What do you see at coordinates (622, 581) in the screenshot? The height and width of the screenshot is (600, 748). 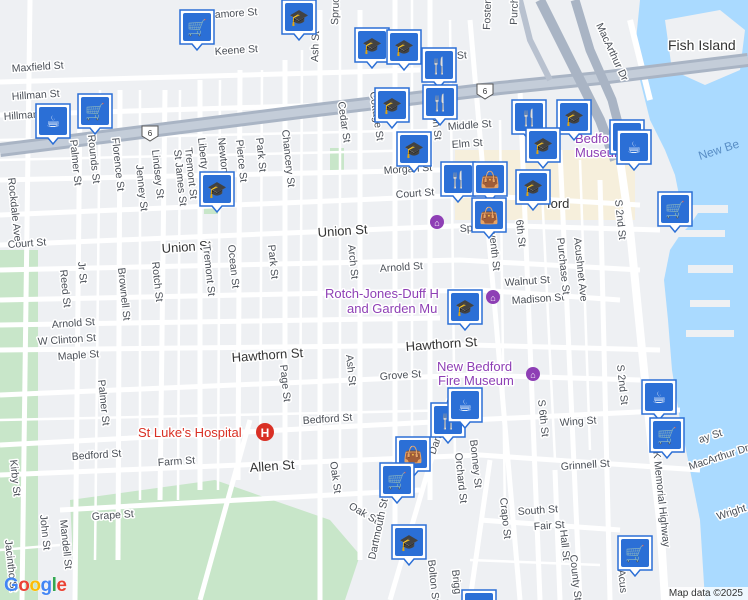 I see `street-label: Acus` at bounding box center [622, 581].